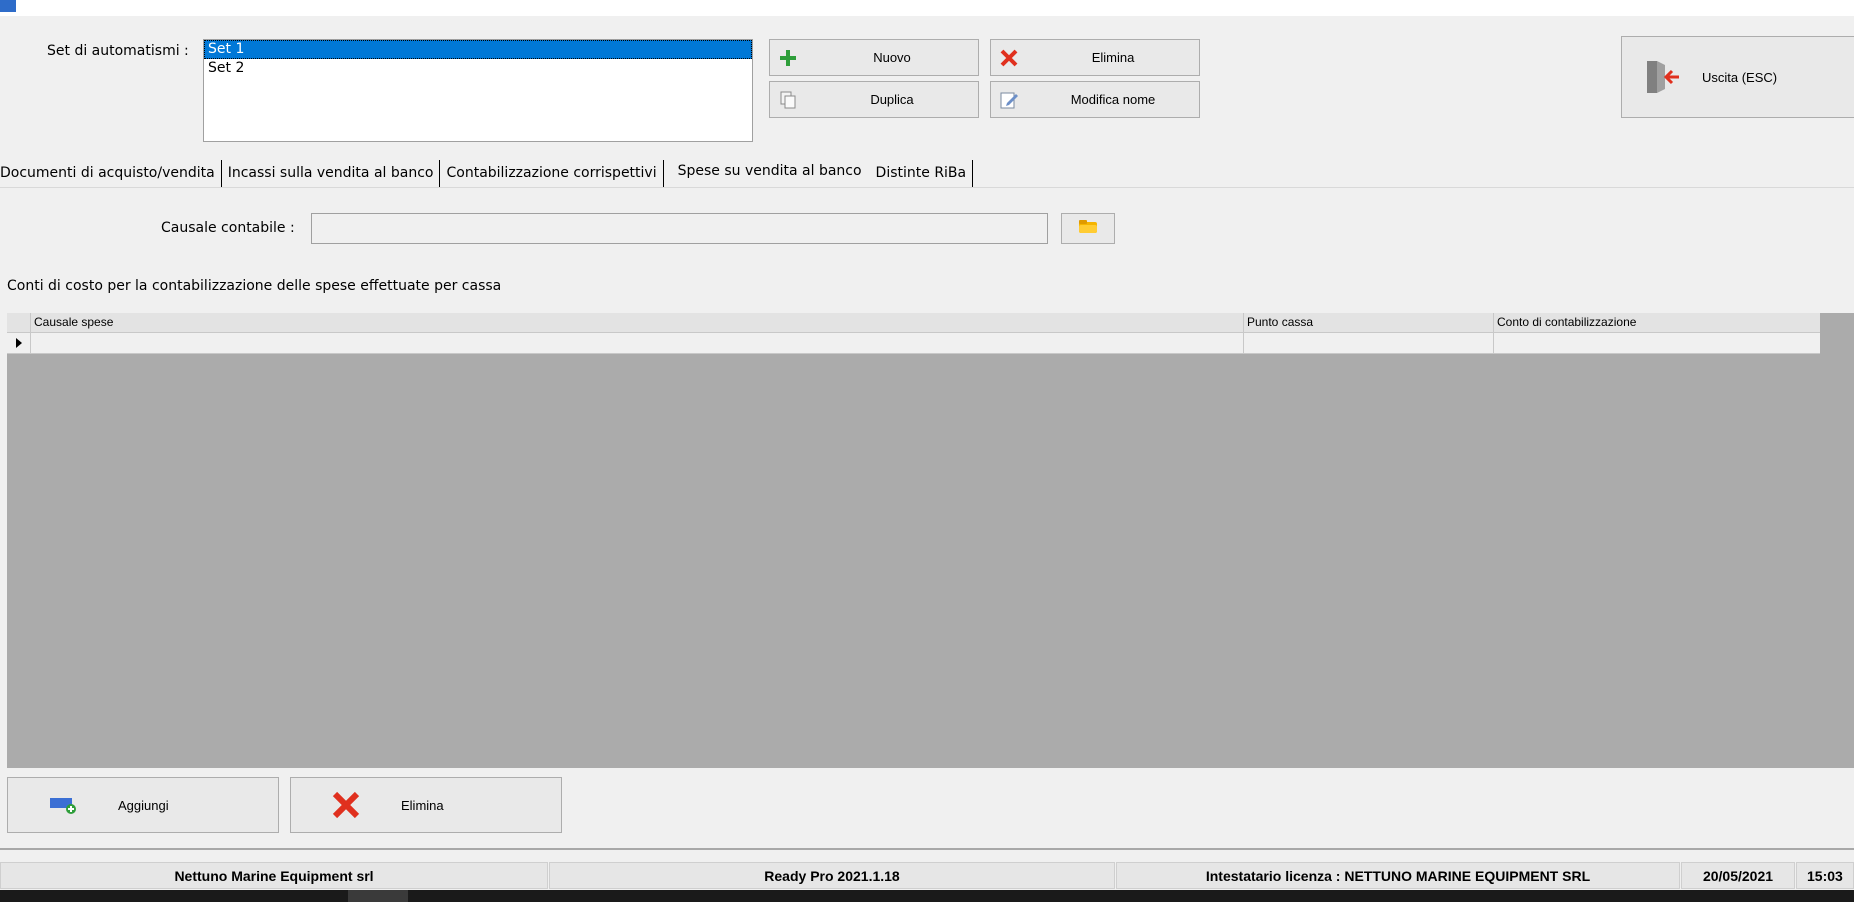 The height and width of the screenshot is (902, 1854). Describe the element at coordinates (422, 805) in the screenshot. I see `delete-row-button-label: Elimina` at that location.